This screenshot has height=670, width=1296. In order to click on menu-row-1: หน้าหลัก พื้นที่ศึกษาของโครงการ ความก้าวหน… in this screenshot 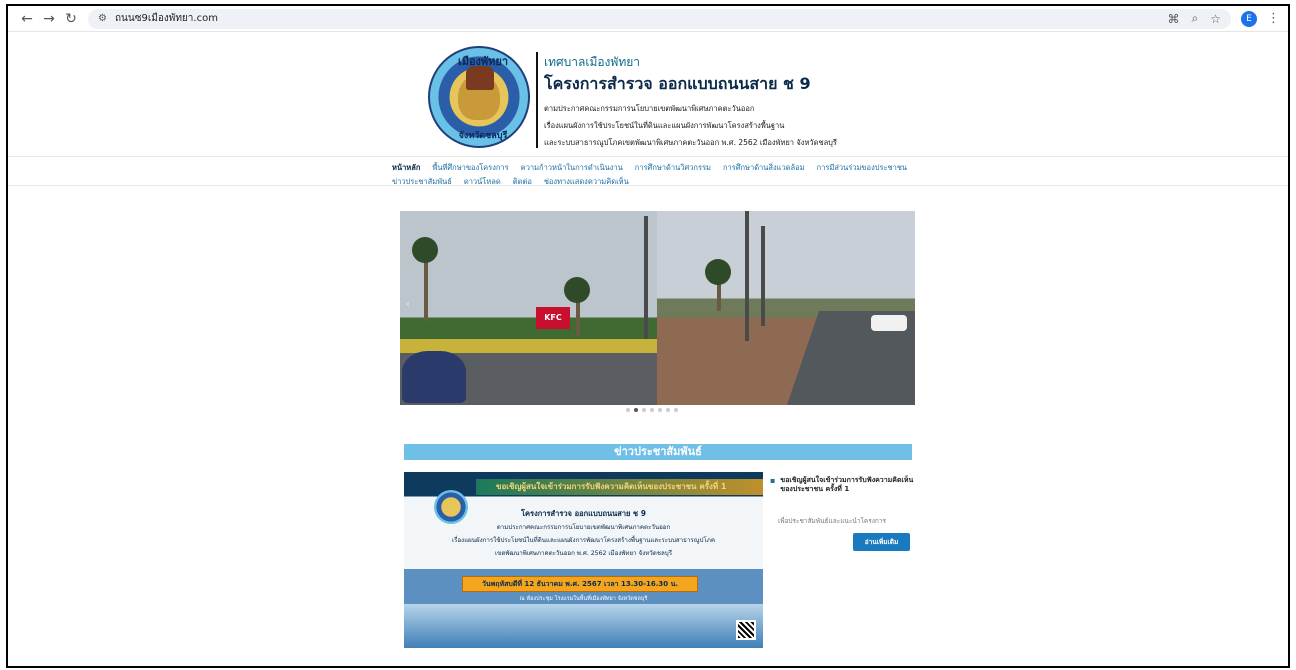, I will do `click(672, 168)`.